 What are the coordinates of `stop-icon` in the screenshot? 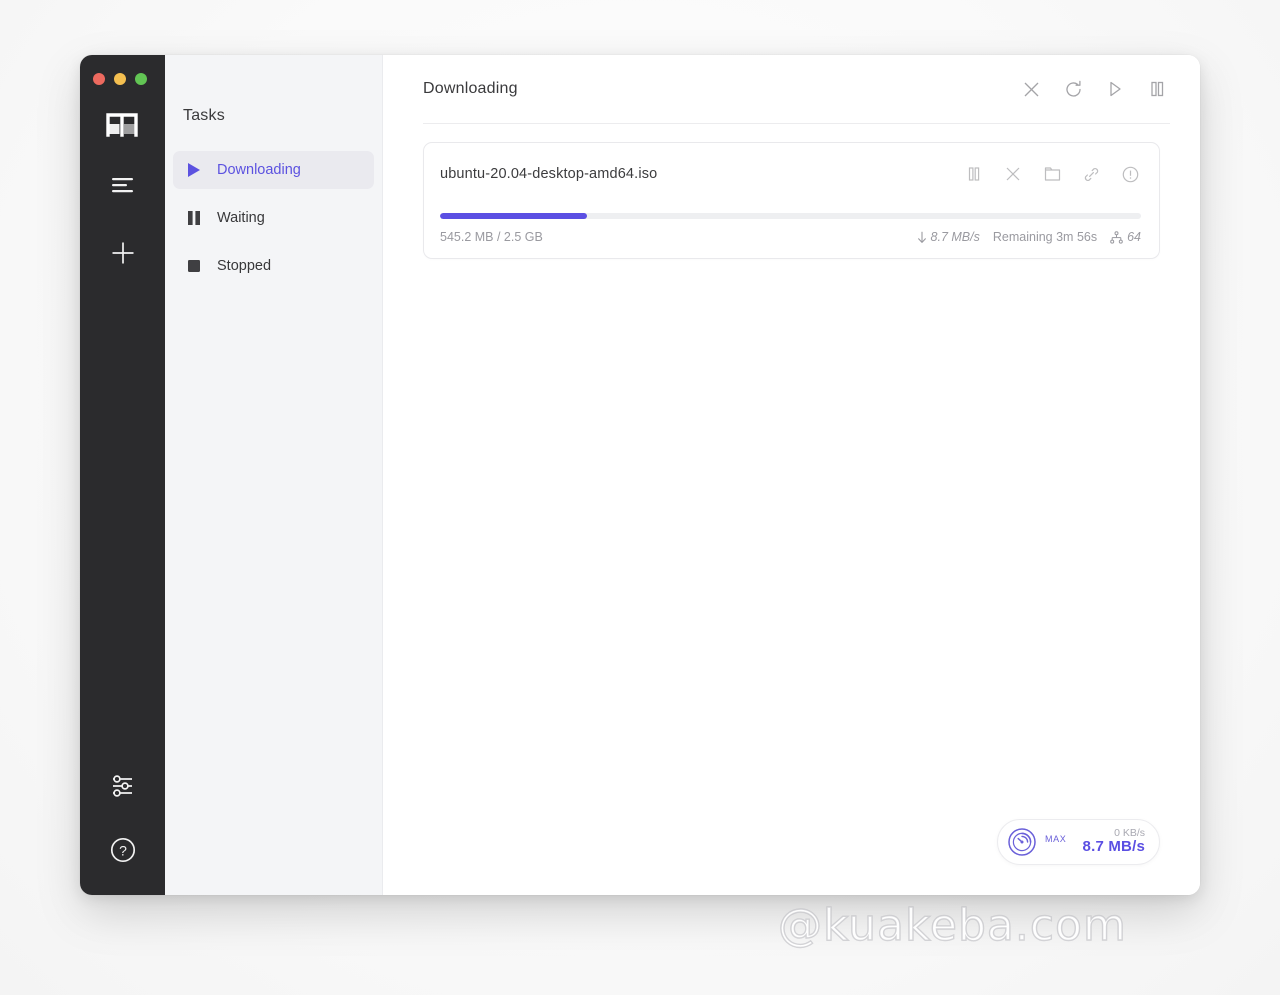 It's located at (194, 266).